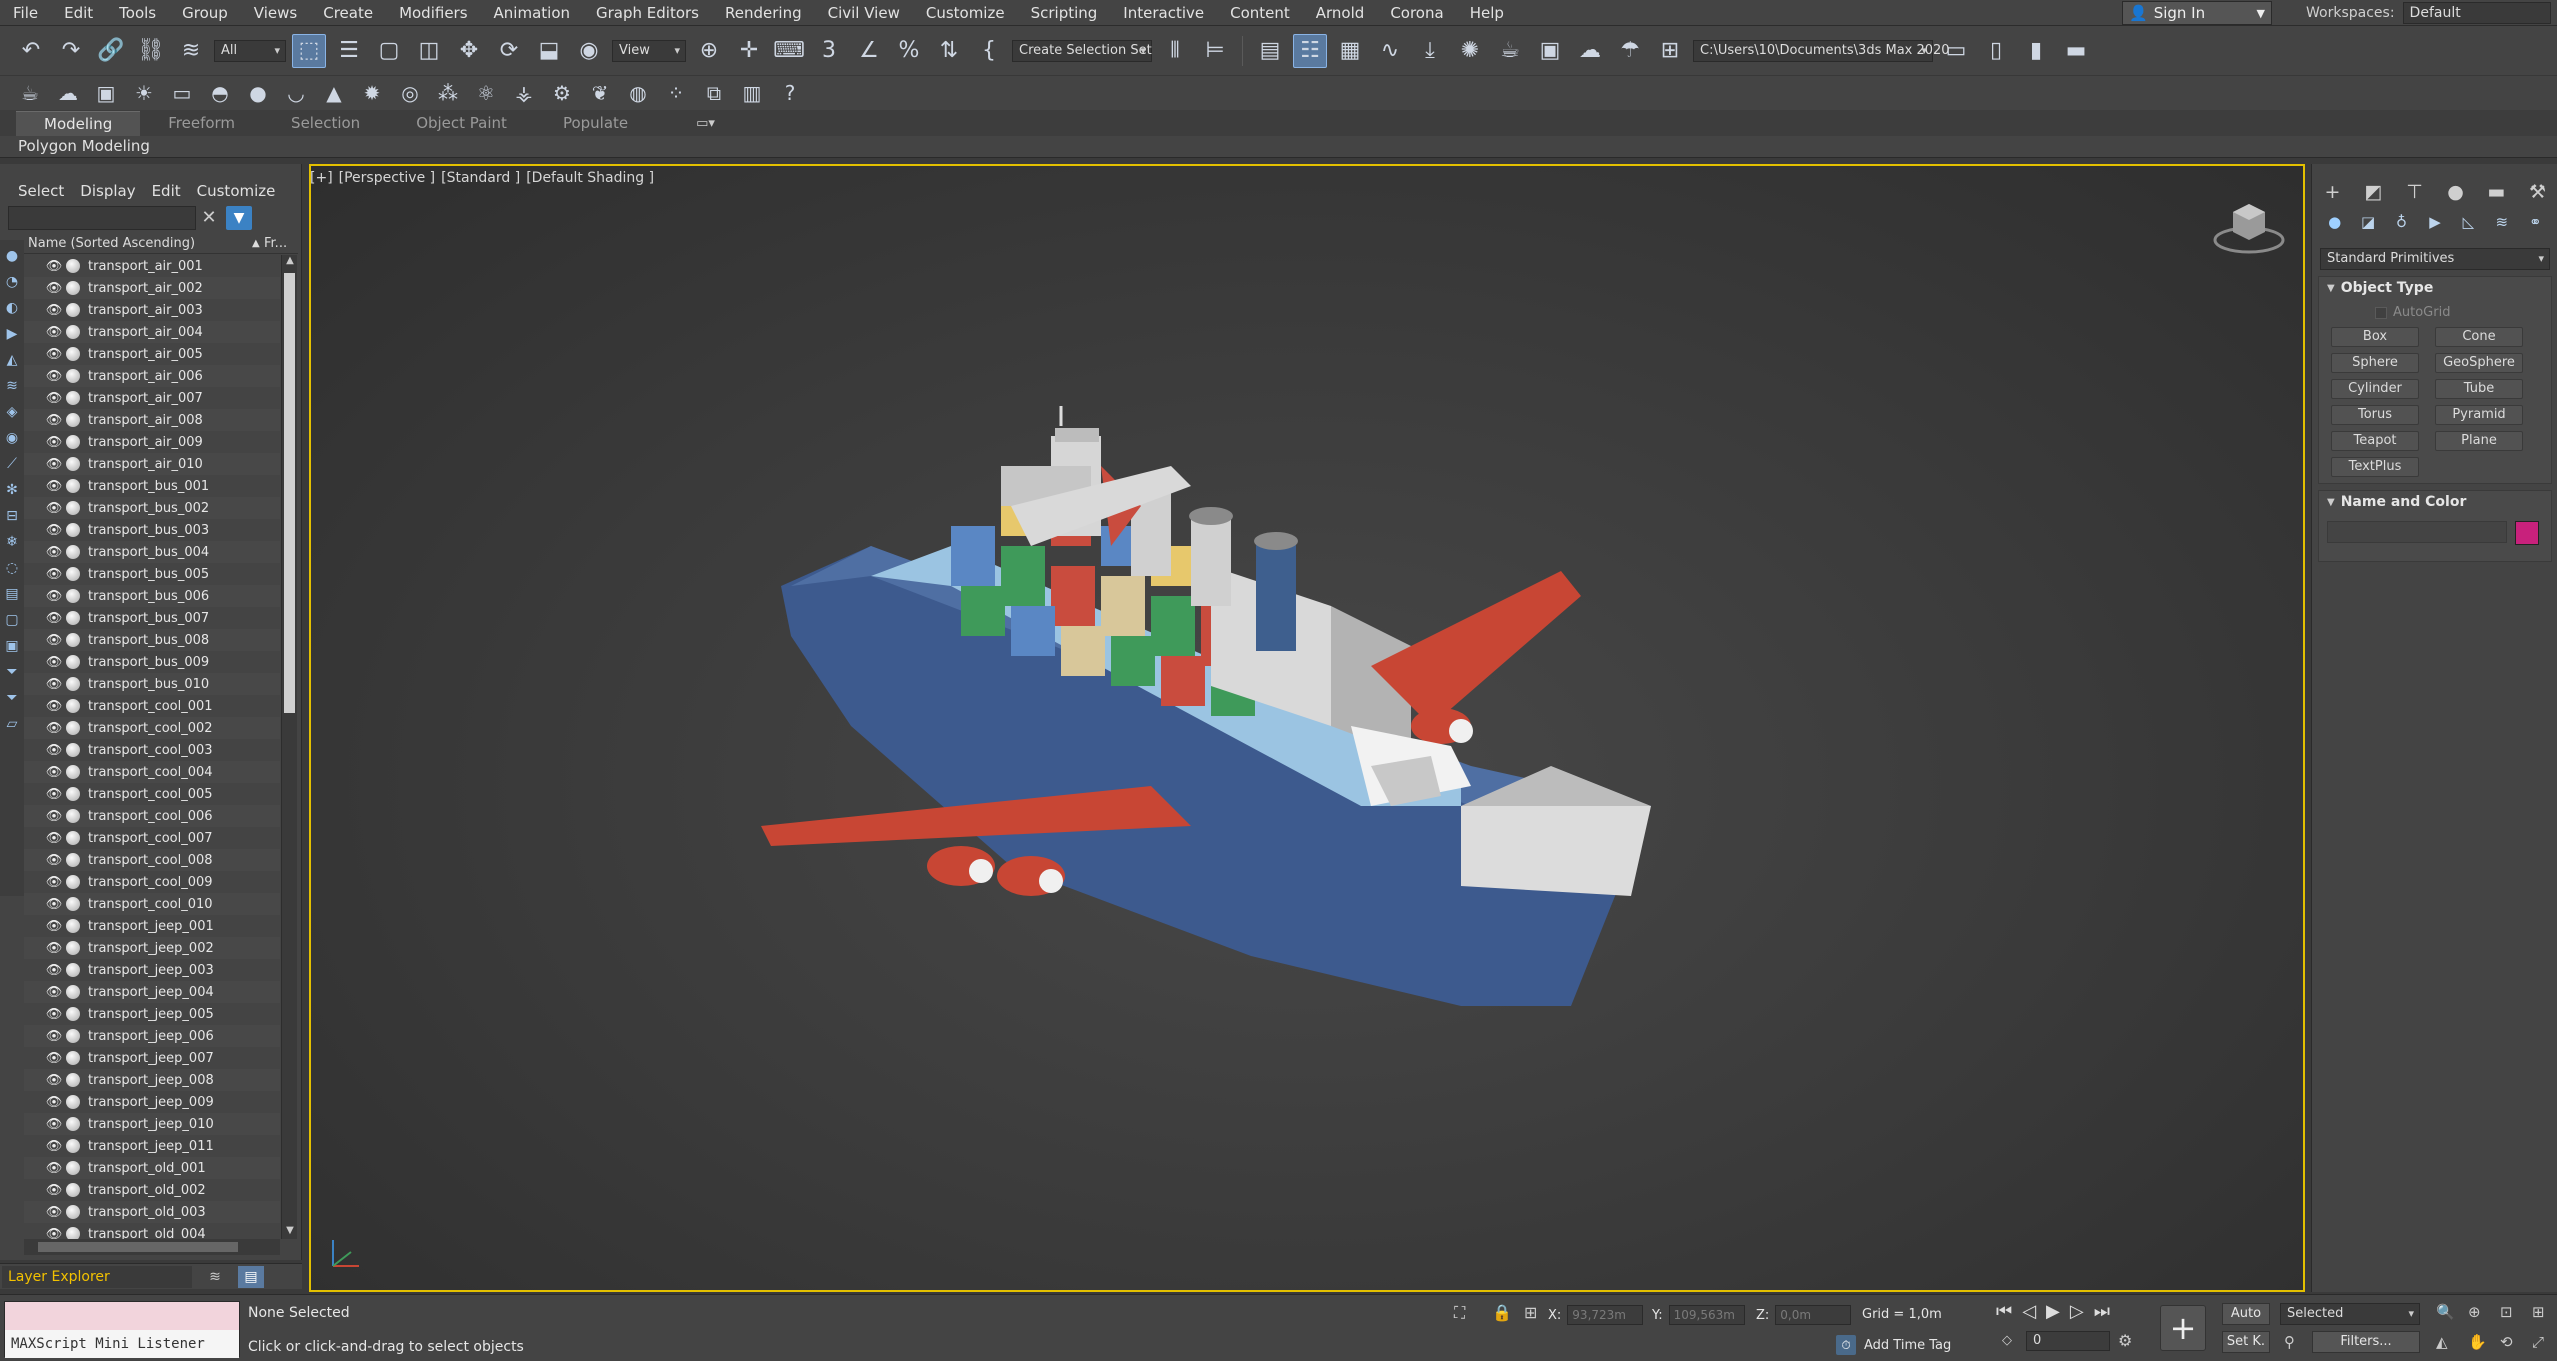  What do you see at coordinates (258, 93) in the screenshot?
I see `sphere-icon: ●` at bounding box center [258, 93].